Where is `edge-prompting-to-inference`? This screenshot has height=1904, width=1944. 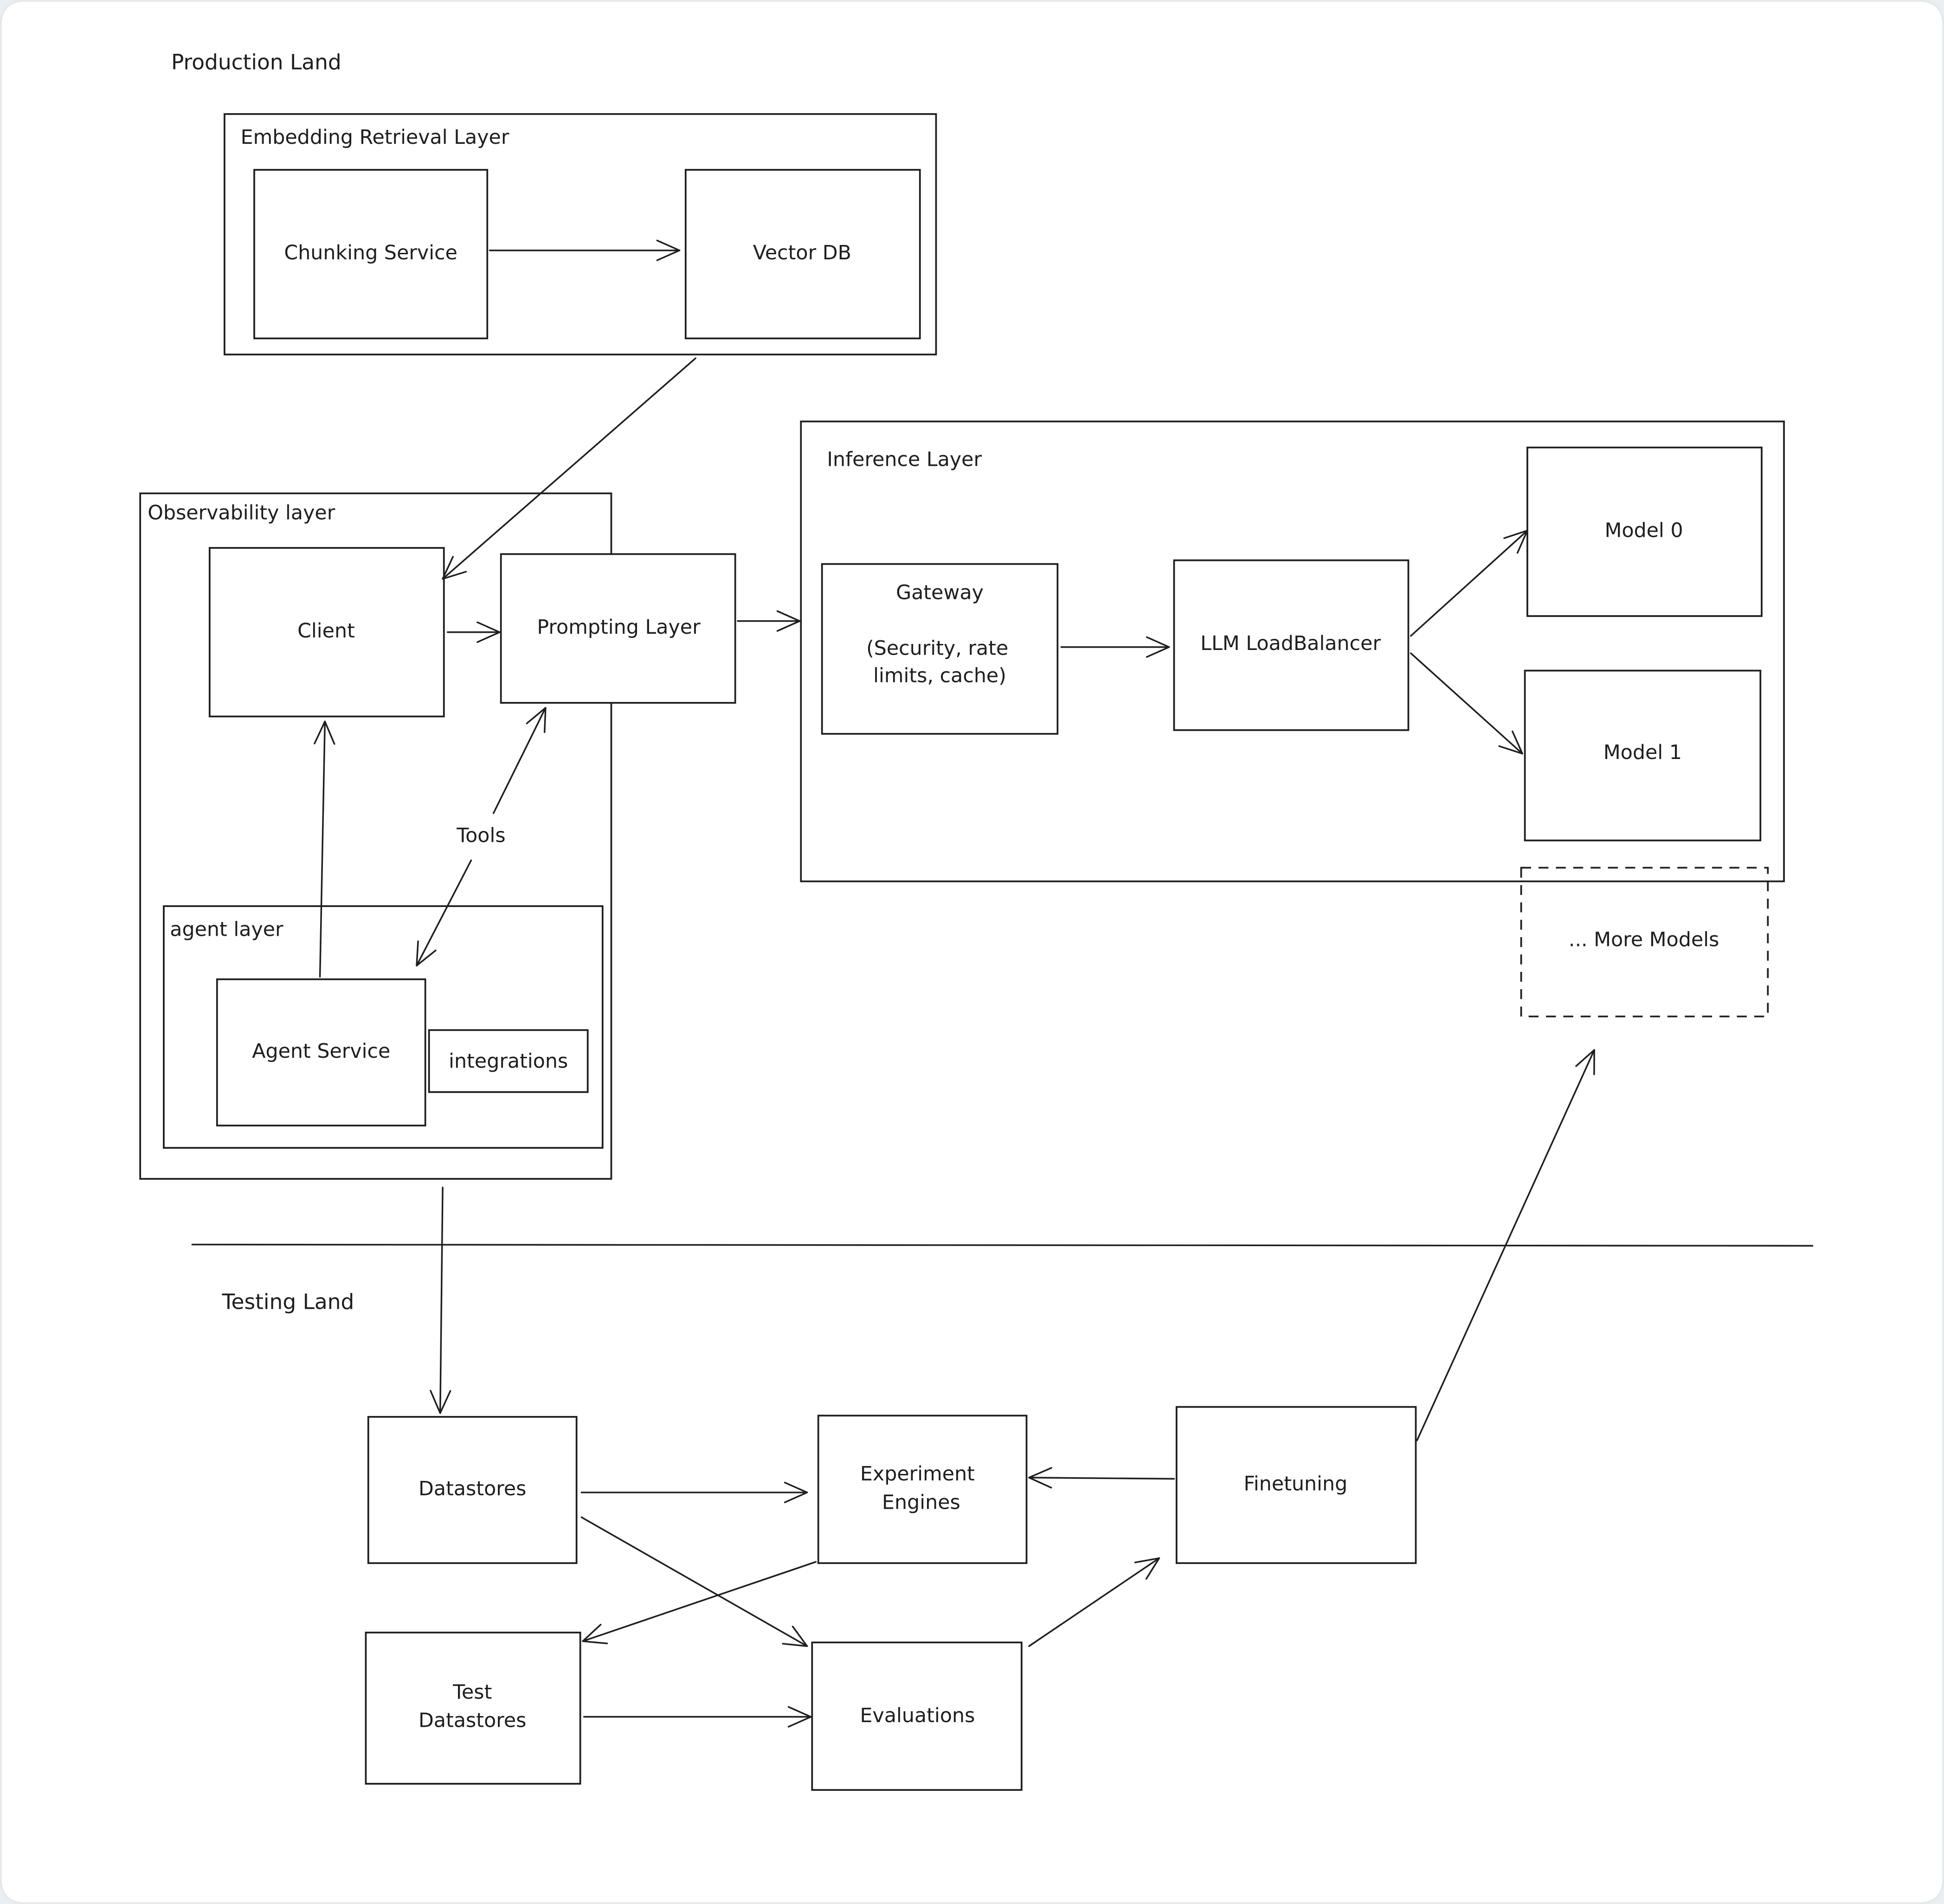 edge-prompting-to-inference is located at coordinates (769, 621).